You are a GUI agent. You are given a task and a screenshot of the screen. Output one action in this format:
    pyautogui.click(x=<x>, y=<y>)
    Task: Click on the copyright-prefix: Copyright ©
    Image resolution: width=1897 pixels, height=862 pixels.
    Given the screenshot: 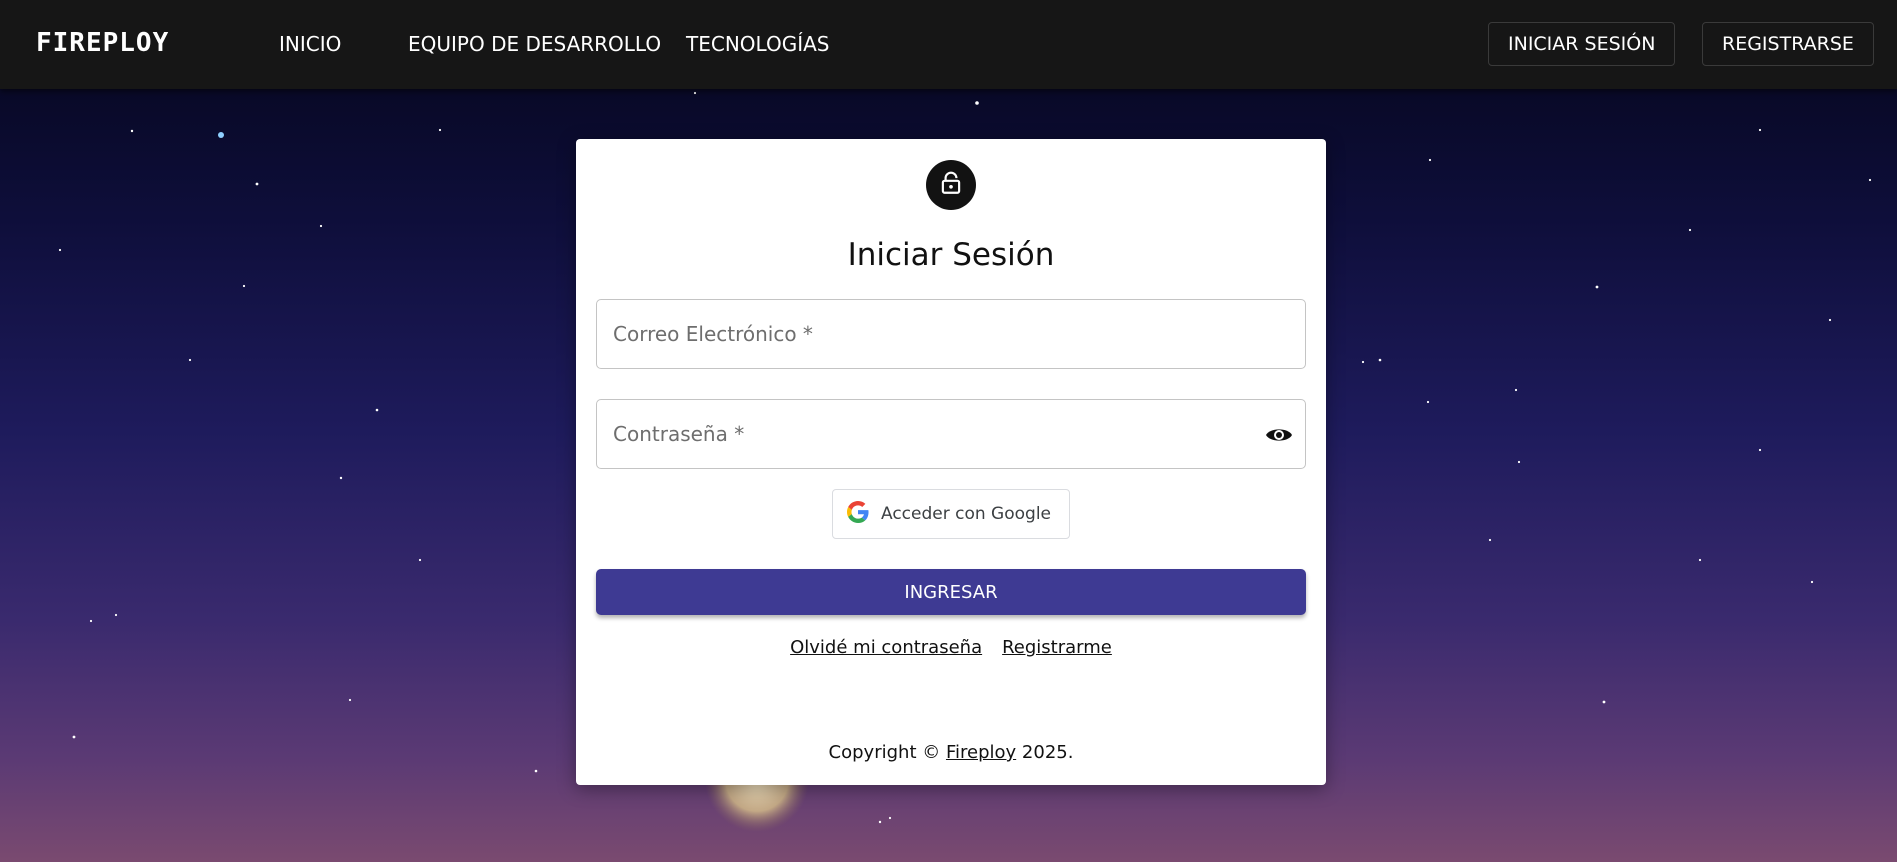 What is the action you would take?
    pyautogui.click(x=884, y=752)
    